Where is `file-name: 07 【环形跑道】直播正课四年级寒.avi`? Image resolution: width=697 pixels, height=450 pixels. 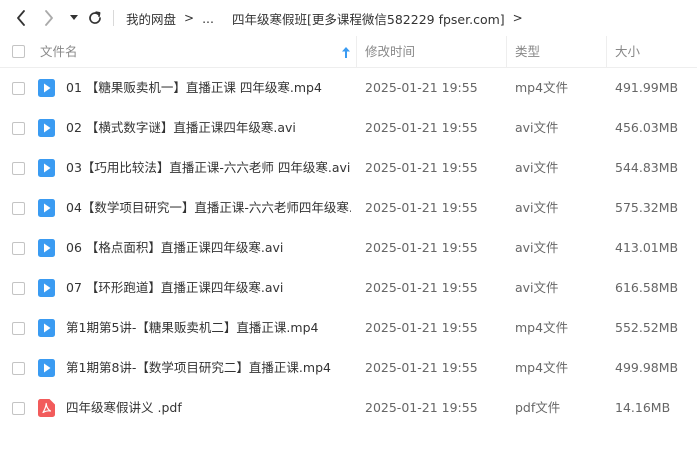 file-name: 07 【环形跑道】直播正课四年级寒.avi is located at coordinates (208, 288).